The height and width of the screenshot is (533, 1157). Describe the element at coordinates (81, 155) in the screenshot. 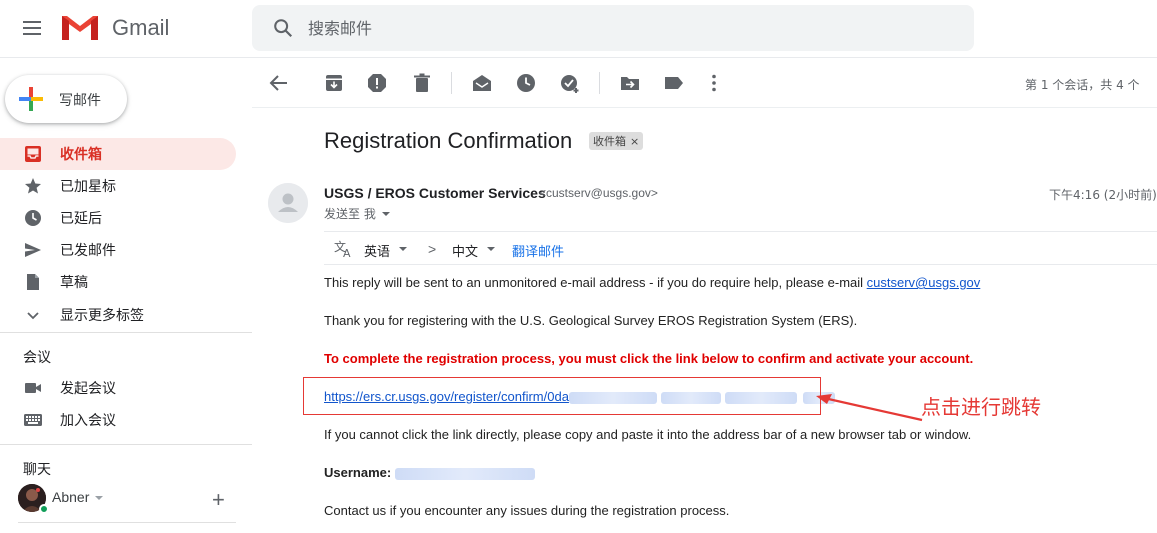

I see `sidebar-item-label: 收件箱` at that location.